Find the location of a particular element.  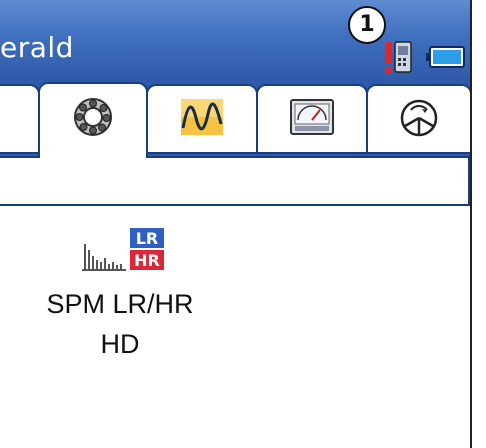

tab-partial is located at coordinates (20, 119).